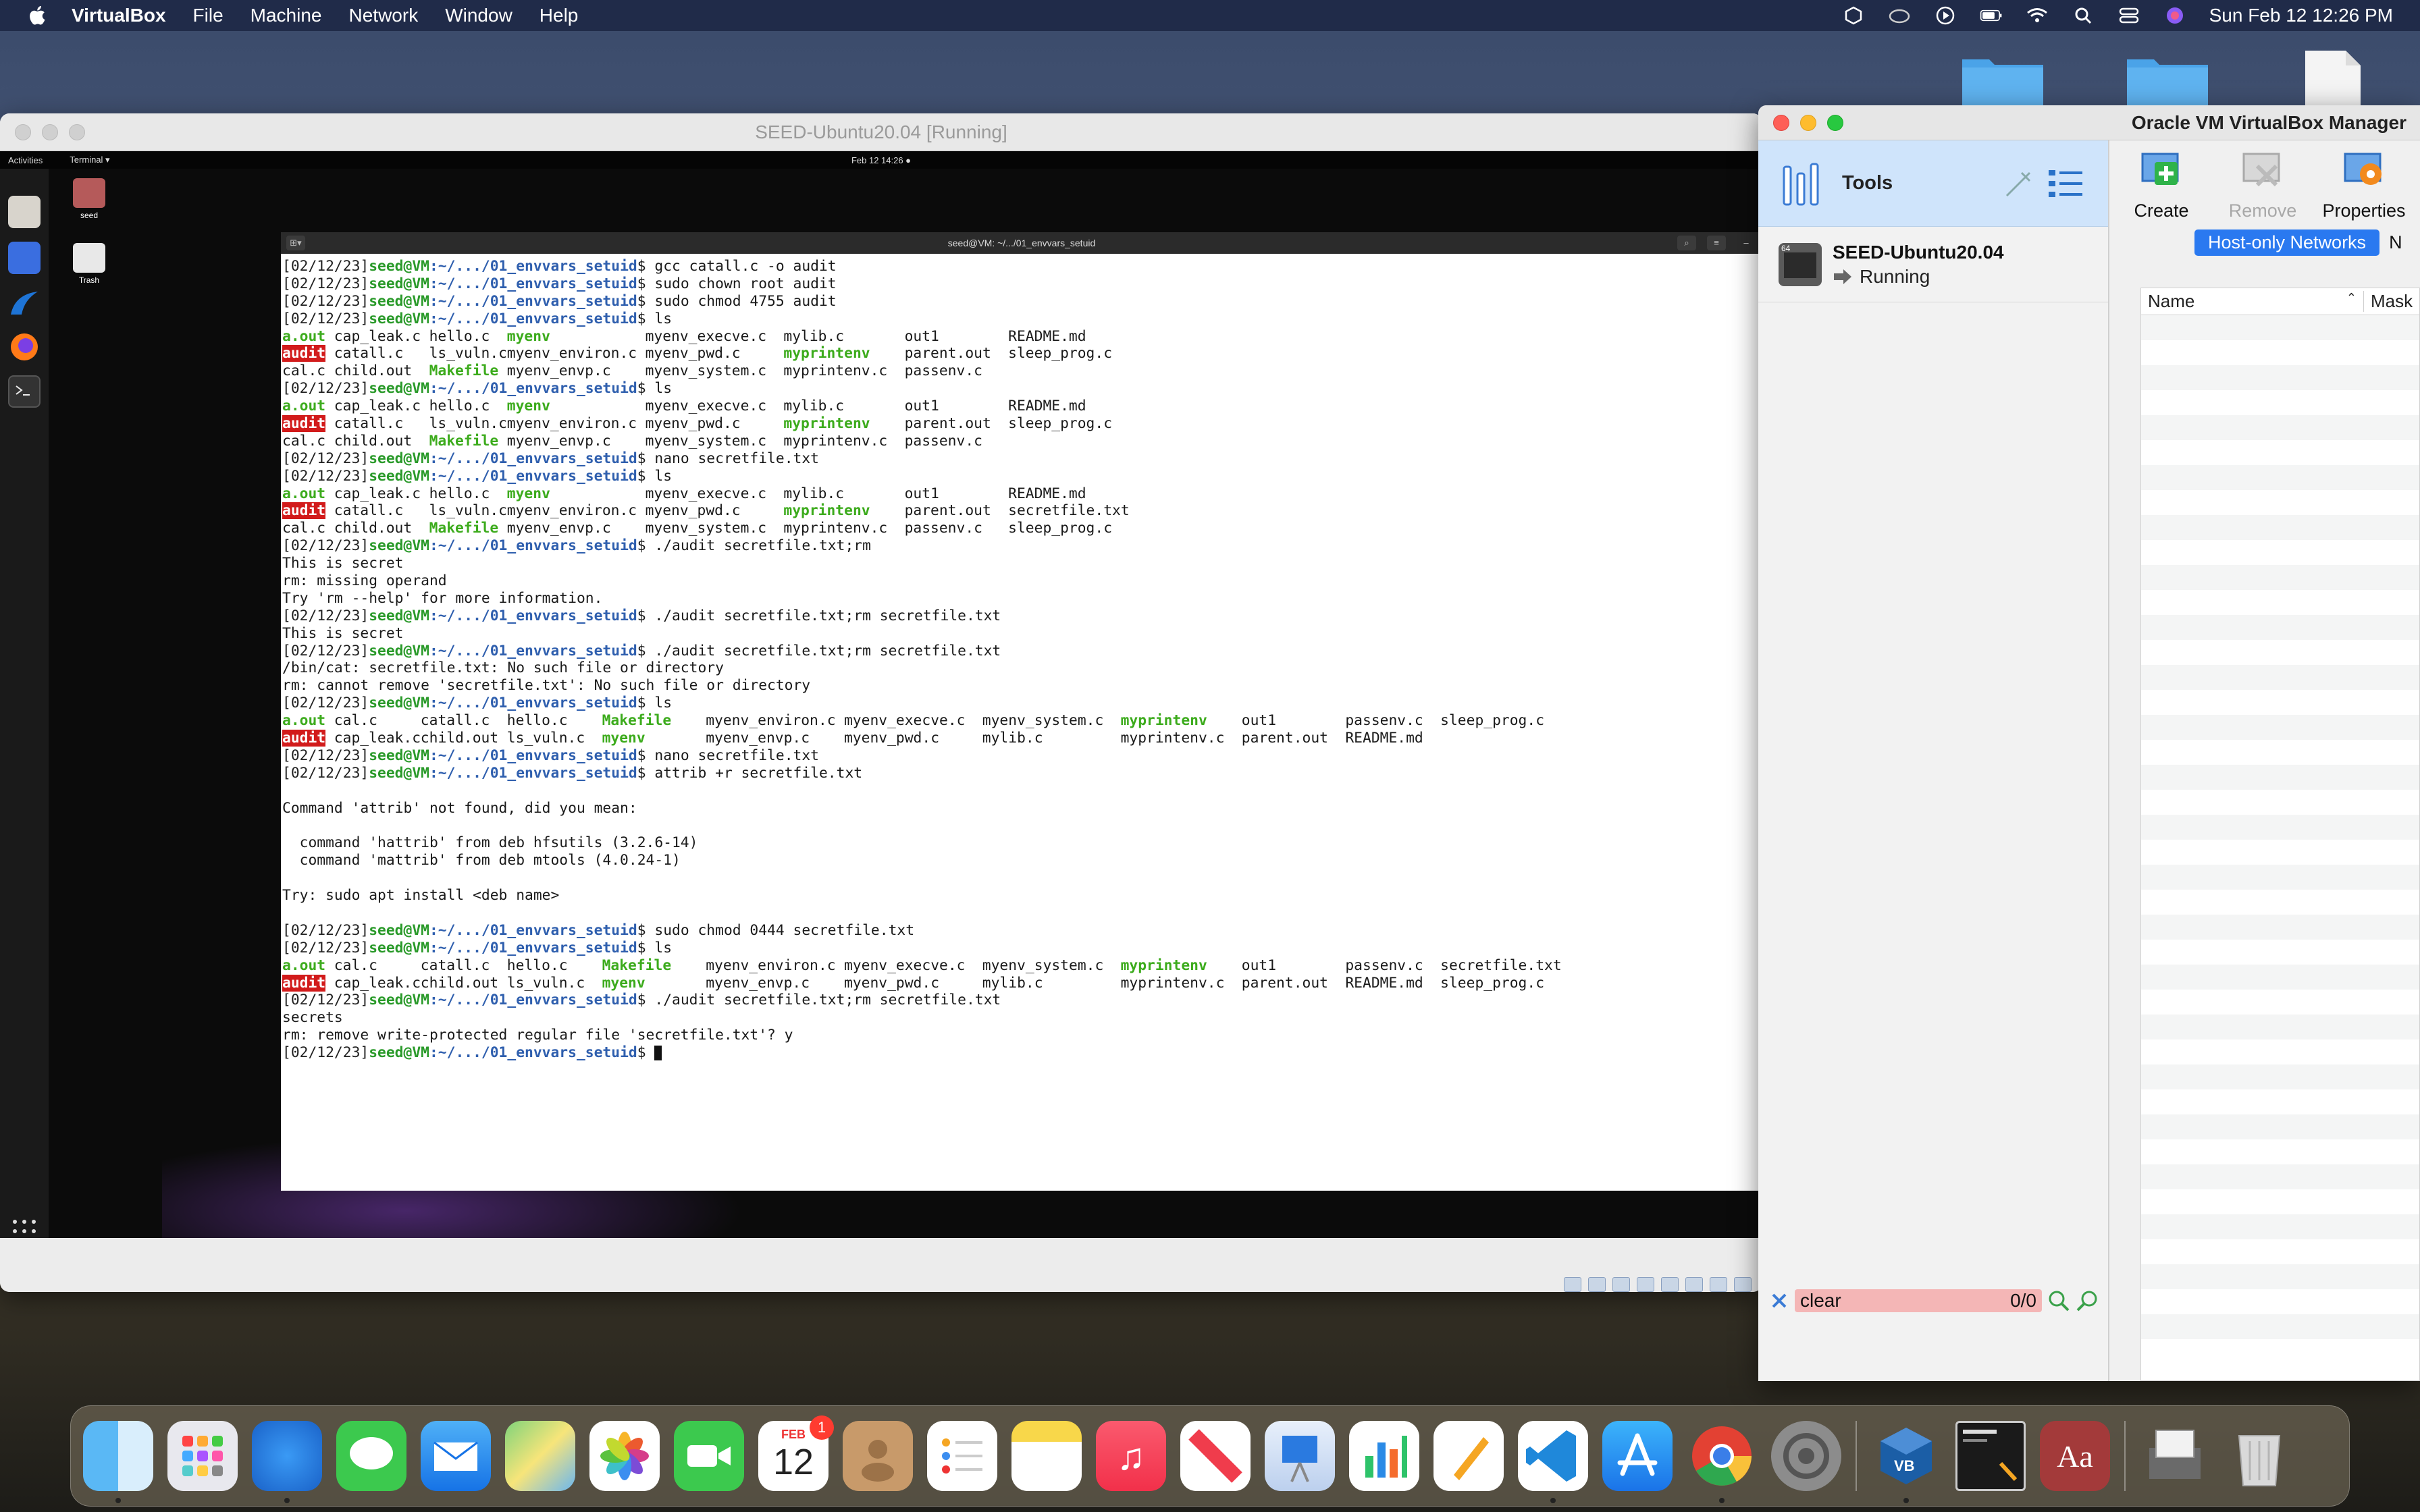 This screenshot has height=1512, width=2420. What do you see at coordinates (1746, 243) in the screenshot?
I see `terminal-minimize-icon: –` at bounding box center [1746, 243].